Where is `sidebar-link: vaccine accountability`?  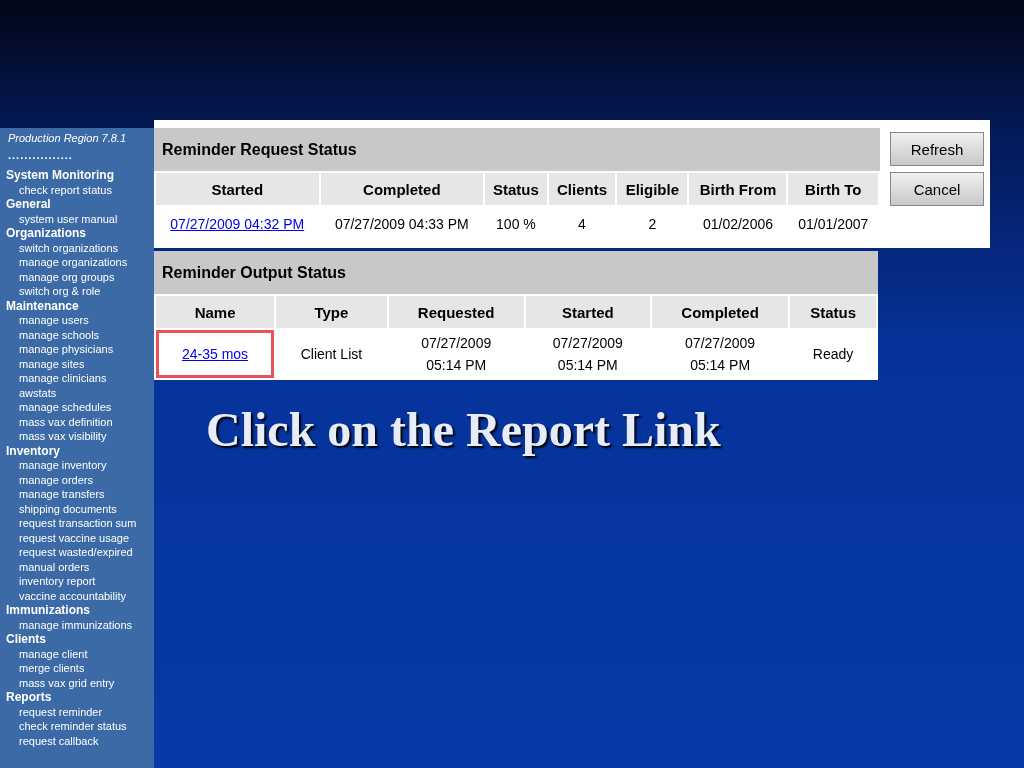
sidebar-link: vaccine accountability is located at coordinates (80, 595).